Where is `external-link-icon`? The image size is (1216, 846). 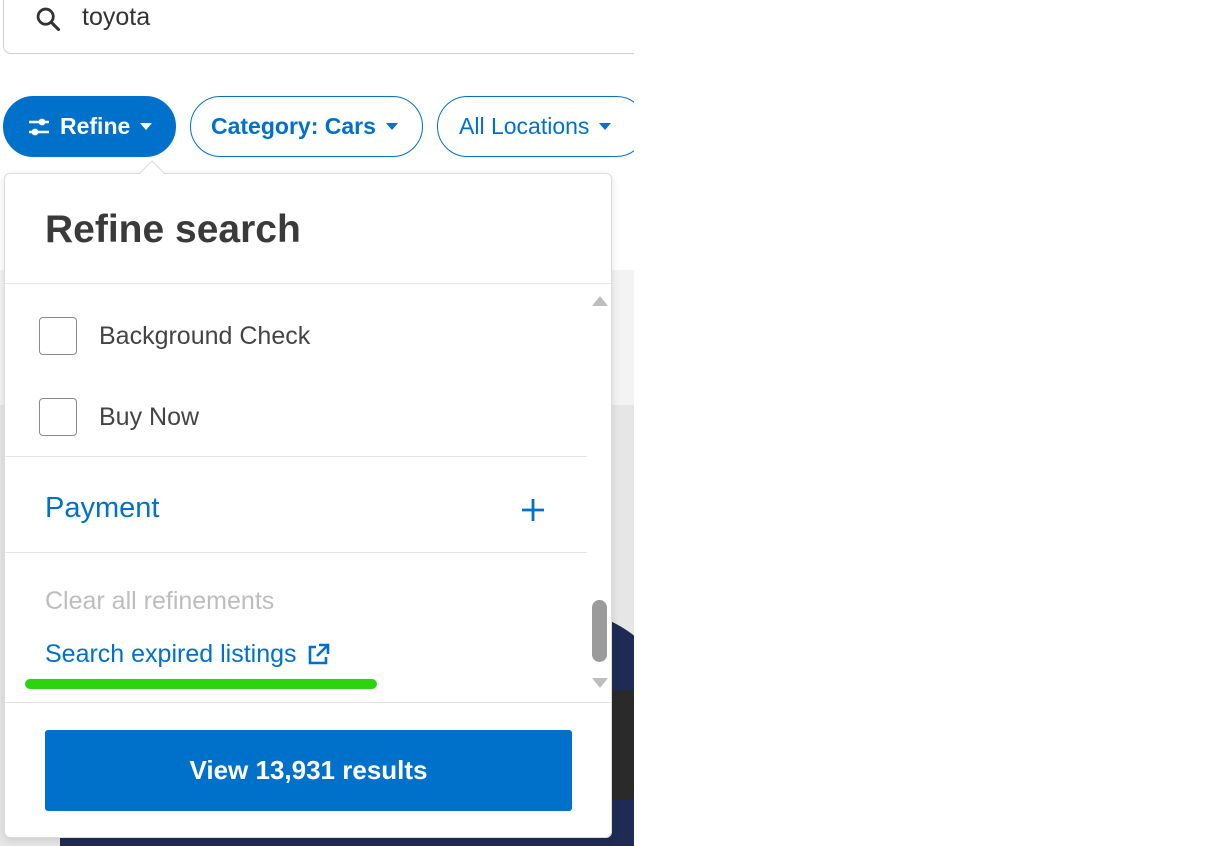 external-link-icon is located at coordinates (318, 653).